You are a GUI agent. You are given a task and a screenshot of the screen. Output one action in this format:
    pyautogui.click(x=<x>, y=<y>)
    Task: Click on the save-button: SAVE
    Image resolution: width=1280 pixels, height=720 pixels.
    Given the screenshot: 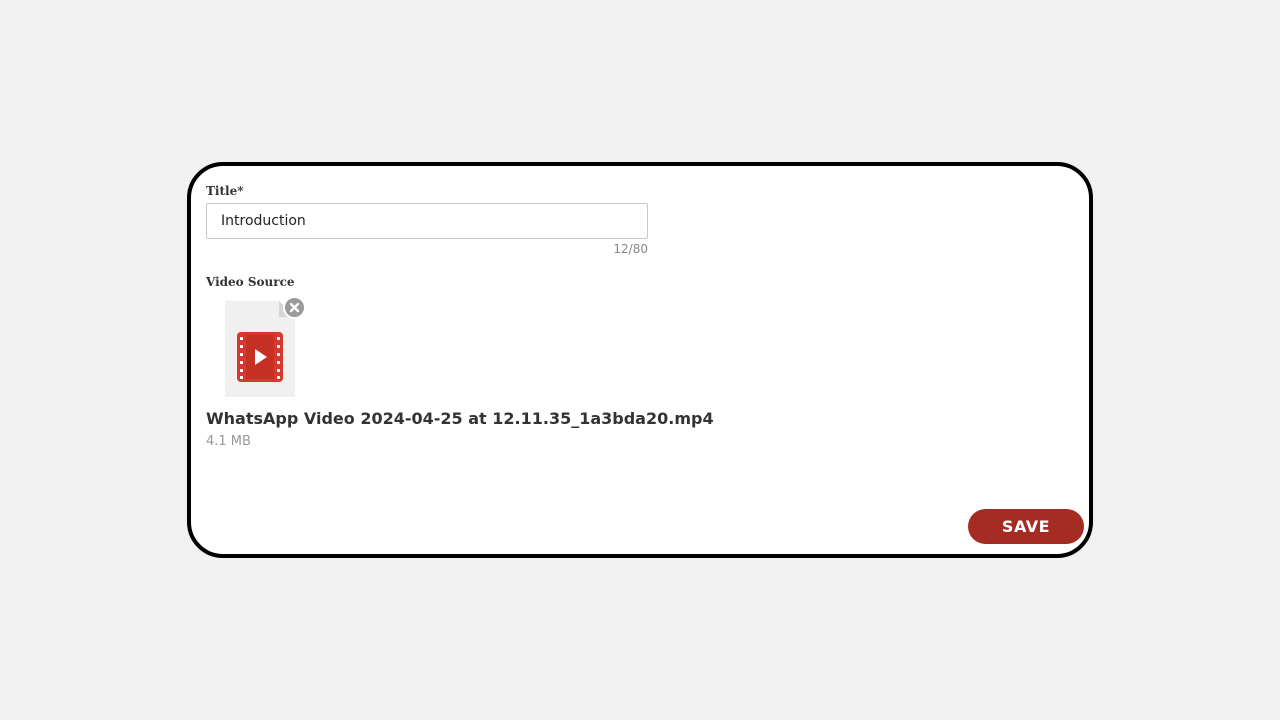 What is the action you would take?
    pyautogui.click(x=1026, y=526)
    